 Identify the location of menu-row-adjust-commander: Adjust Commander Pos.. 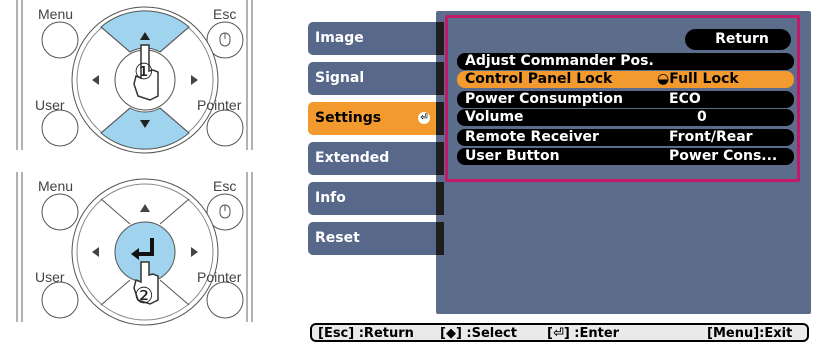
(625, 61).